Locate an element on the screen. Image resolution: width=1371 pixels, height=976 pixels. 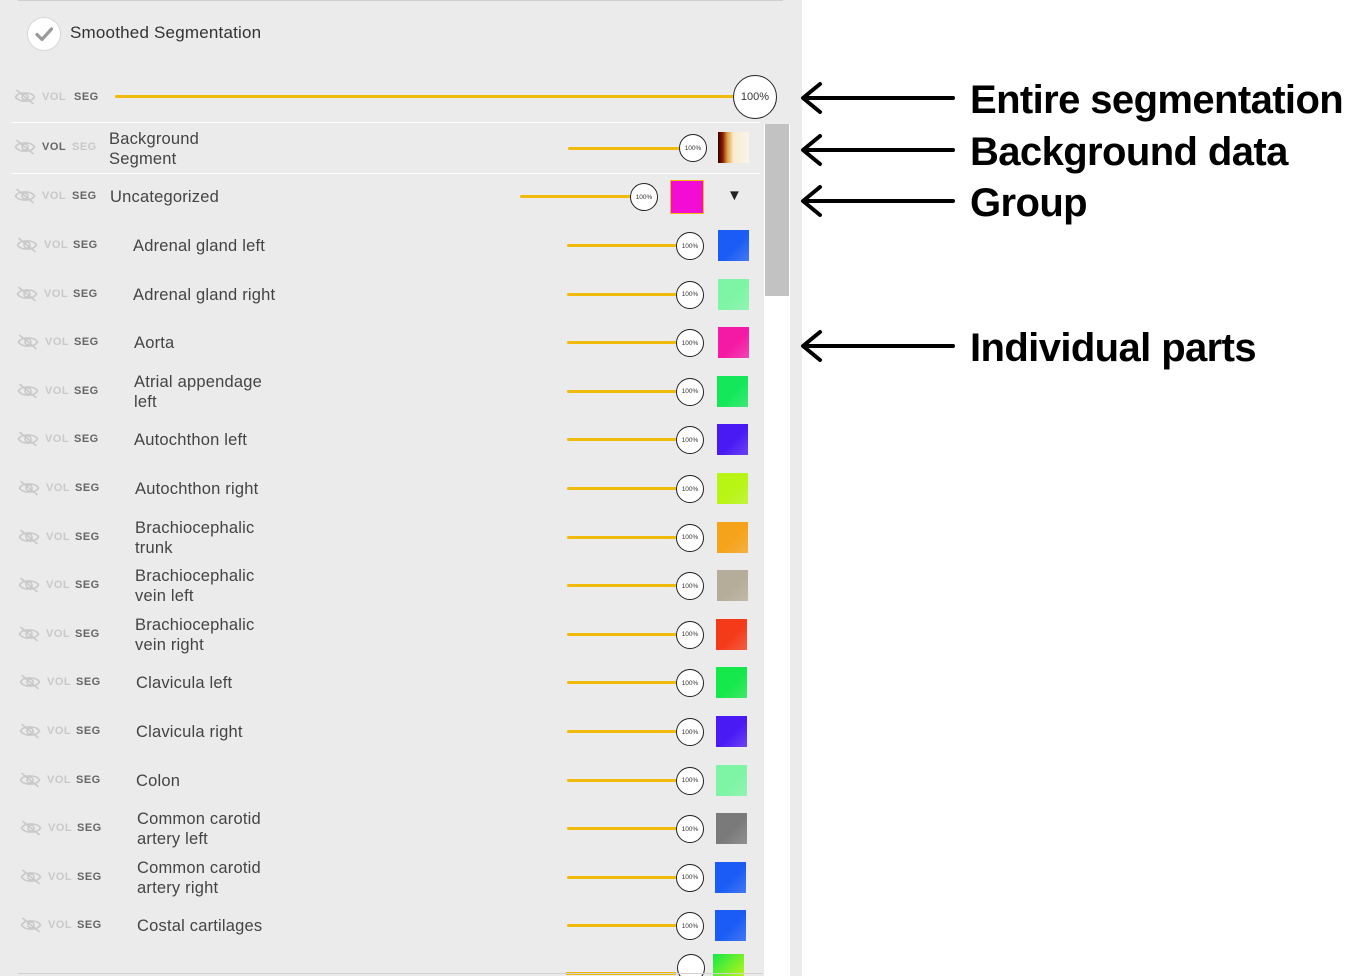
scrollbar-thumb is located at coordinates (777, 210).